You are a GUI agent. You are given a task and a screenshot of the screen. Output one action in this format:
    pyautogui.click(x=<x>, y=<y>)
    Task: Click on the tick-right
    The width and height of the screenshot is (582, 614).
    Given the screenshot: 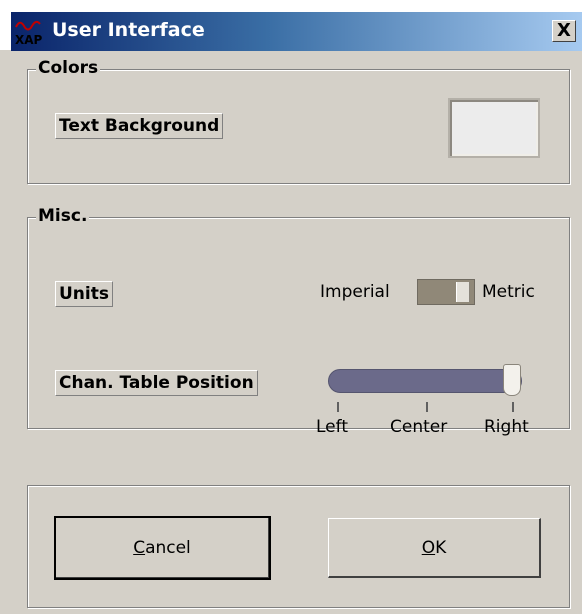 What is the action you would take?
    pyautogui.click(x=513, y=407)
    